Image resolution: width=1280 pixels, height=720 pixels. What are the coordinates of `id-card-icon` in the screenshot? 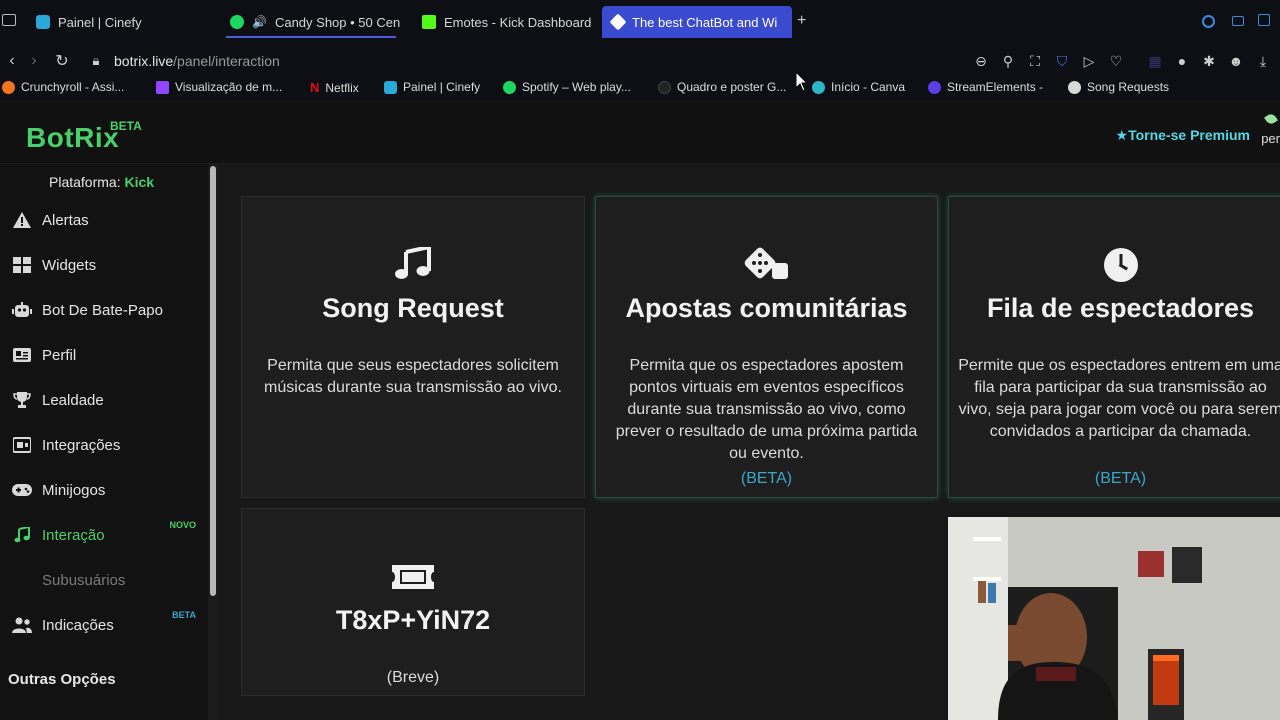 It's located at (22, 355).